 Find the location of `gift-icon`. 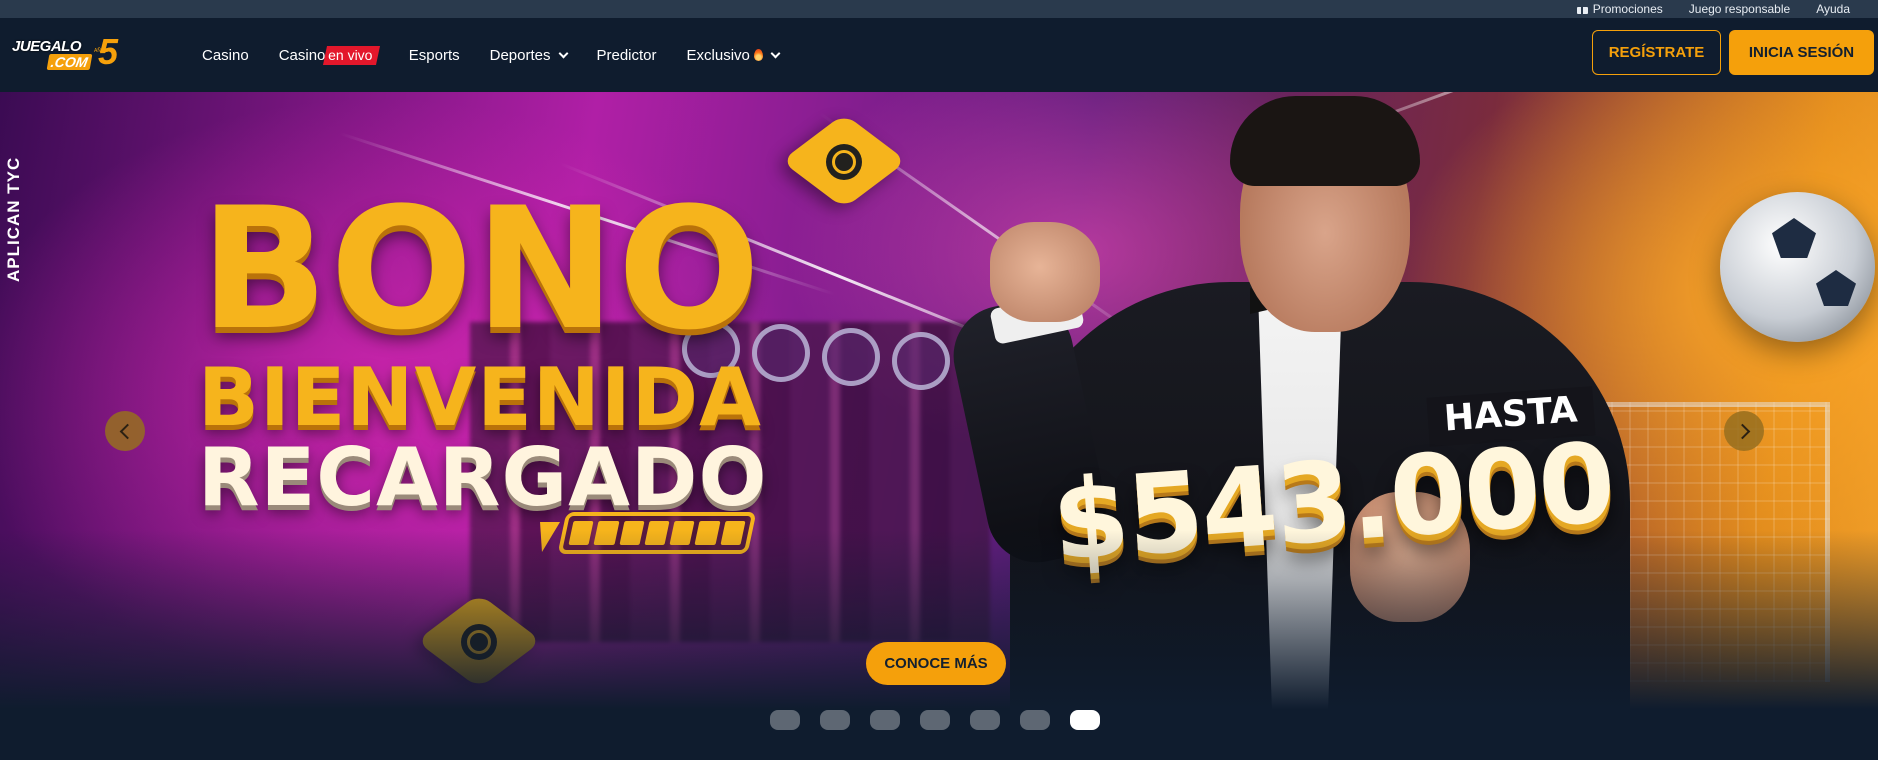

gift-icon is located at coordinates (1582, 9).